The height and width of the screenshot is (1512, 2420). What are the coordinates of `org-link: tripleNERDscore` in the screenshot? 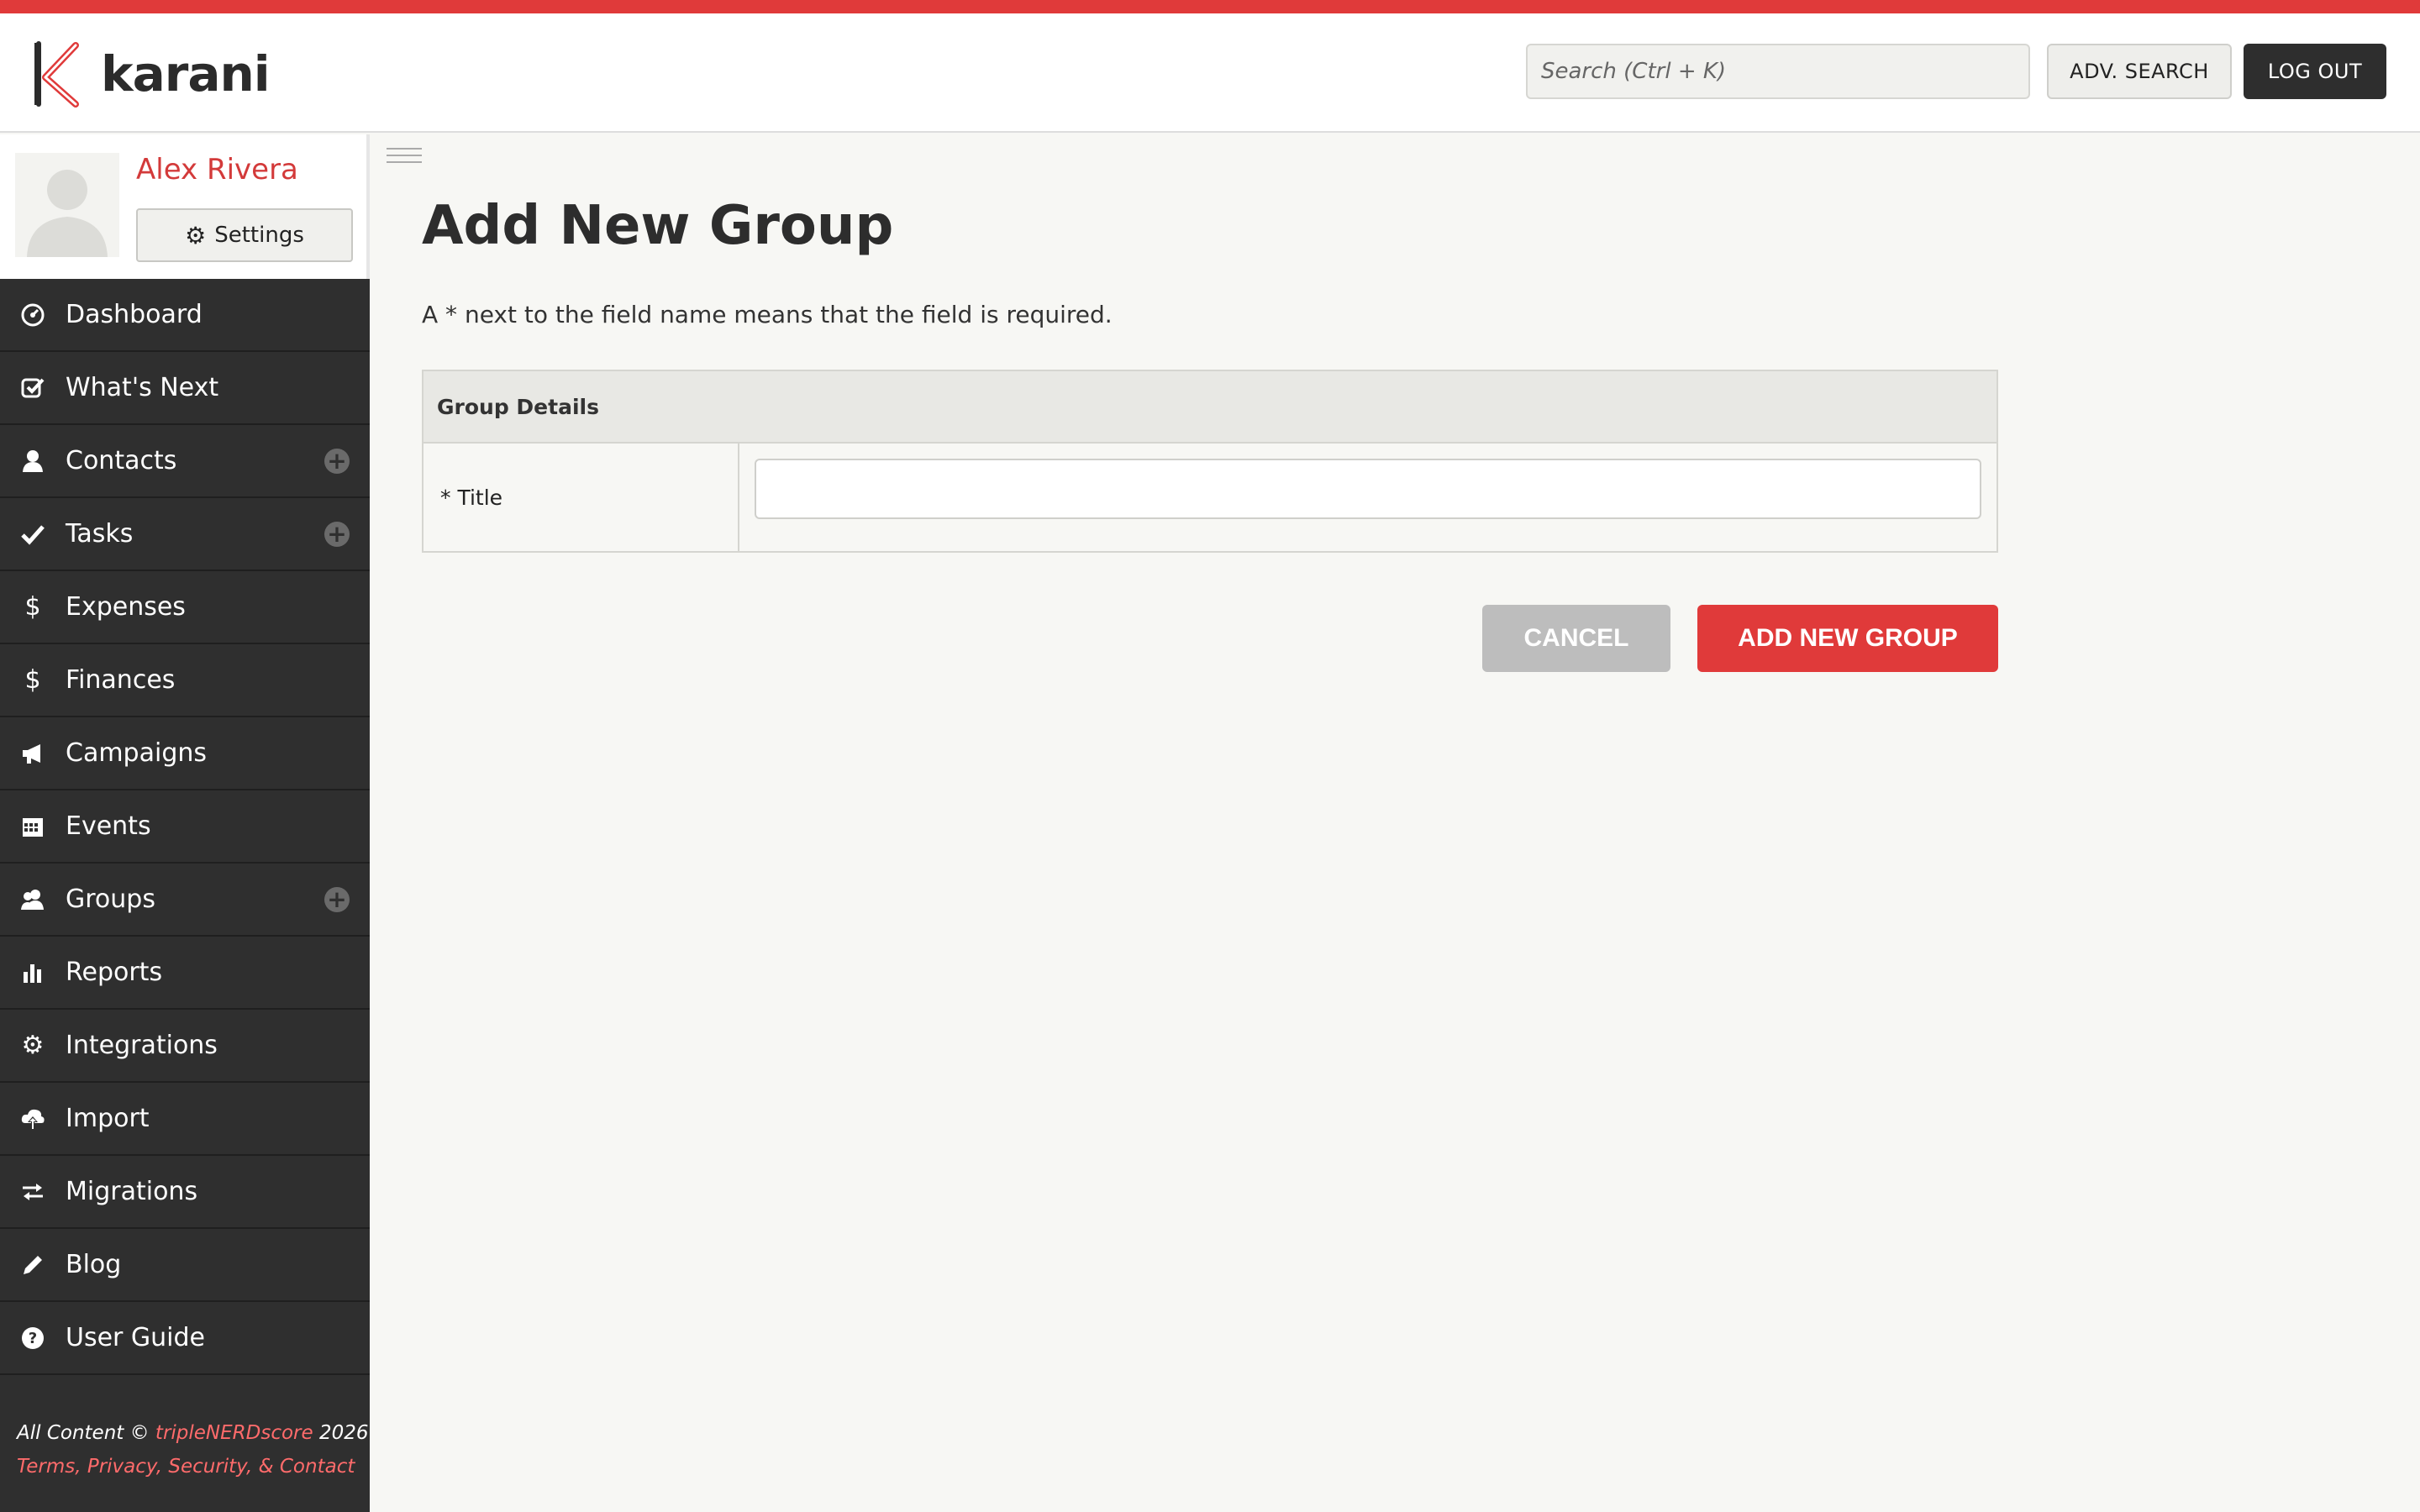 It's located at (234, 1433).